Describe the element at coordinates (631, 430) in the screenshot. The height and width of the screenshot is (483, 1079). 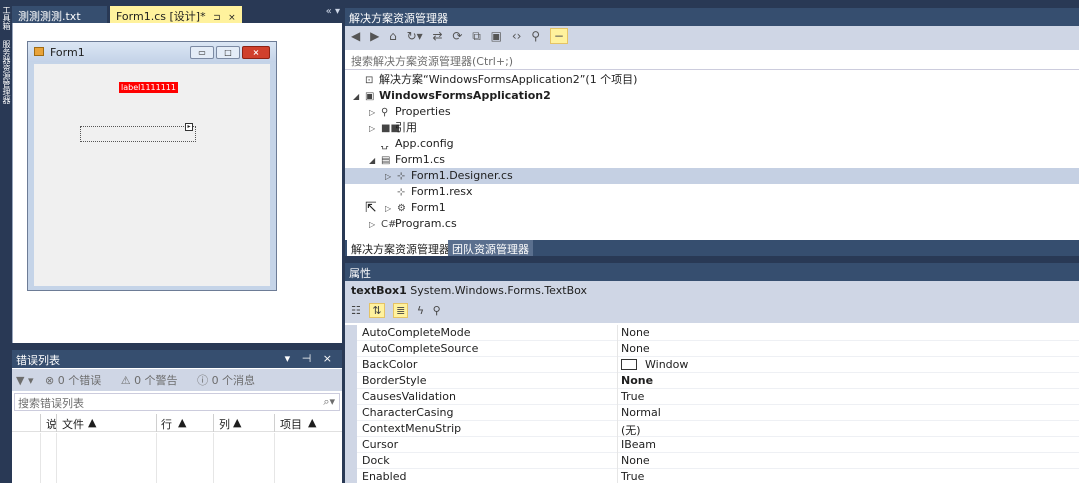
I see `property-value: (无)` at that location.